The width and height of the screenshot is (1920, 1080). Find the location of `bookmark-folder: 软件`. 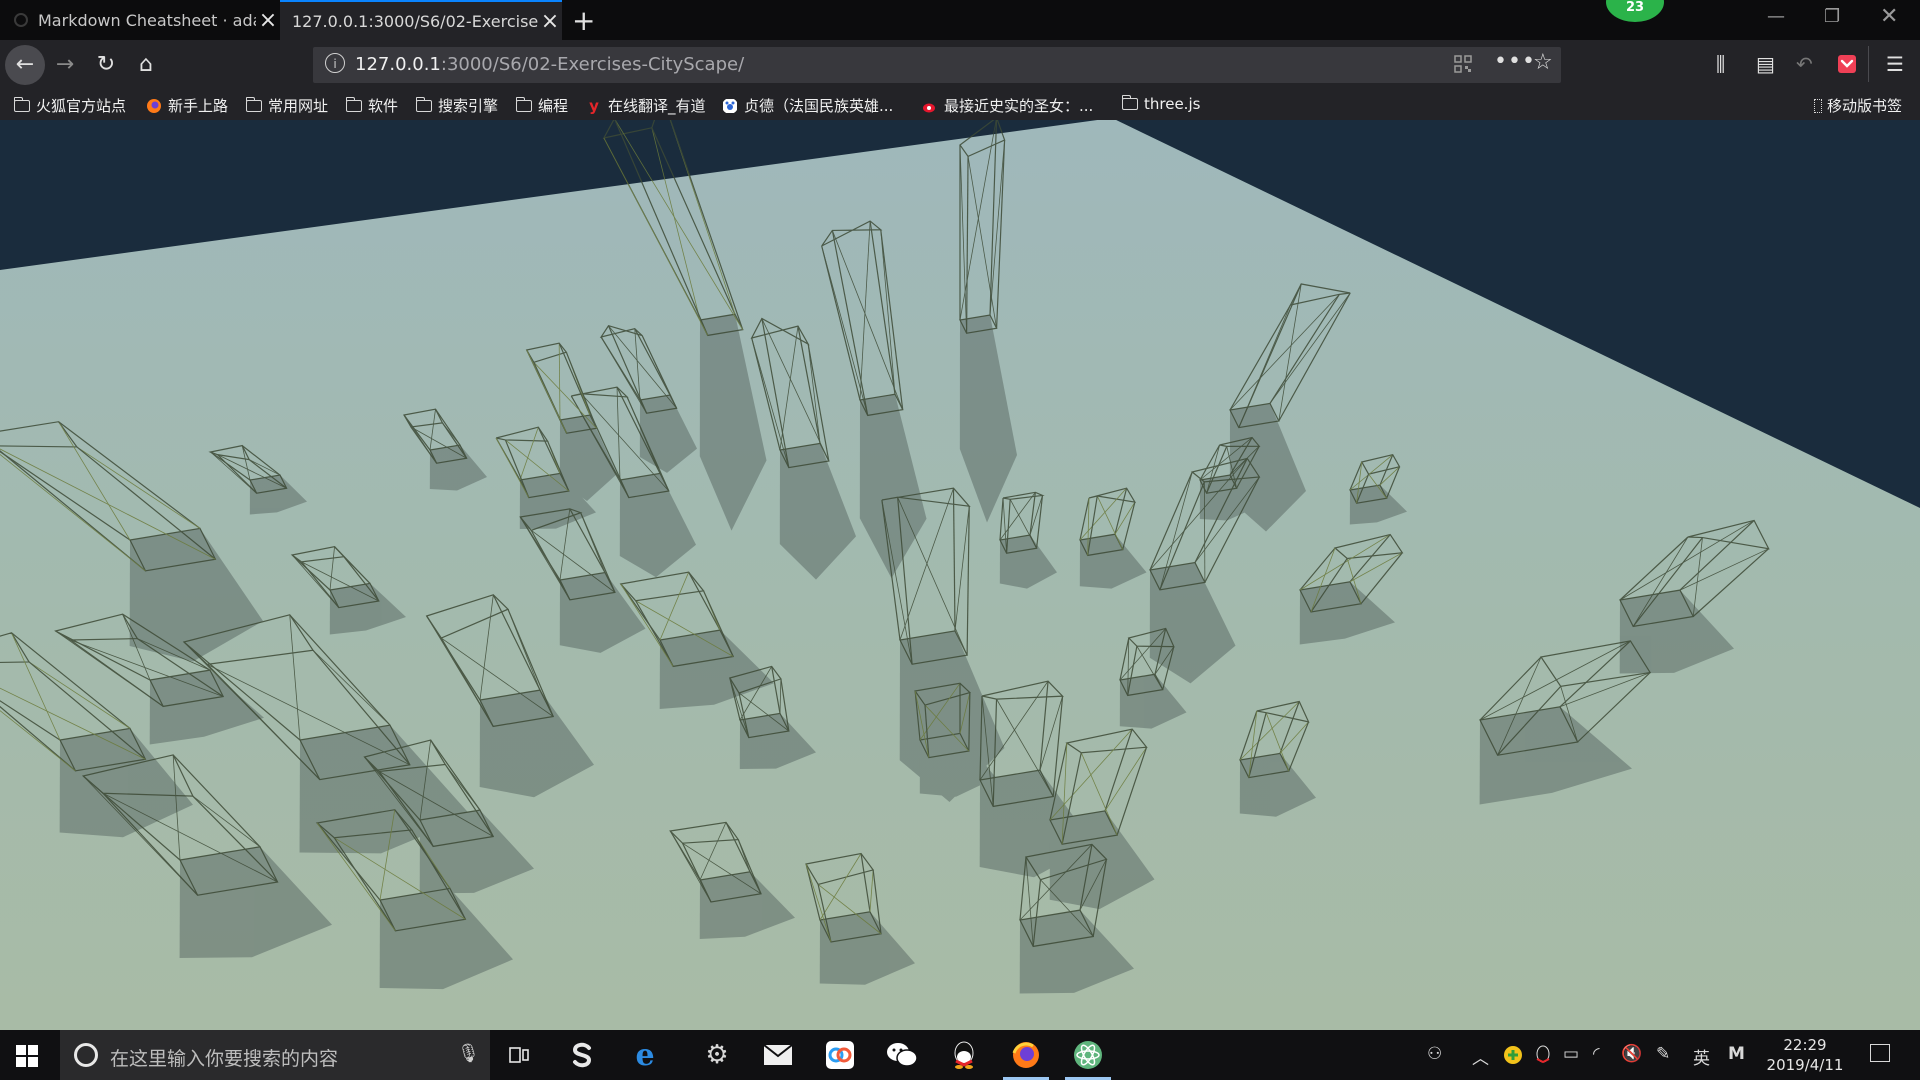

bookmark-folder: 软件 is located at coordinates (372, 105).